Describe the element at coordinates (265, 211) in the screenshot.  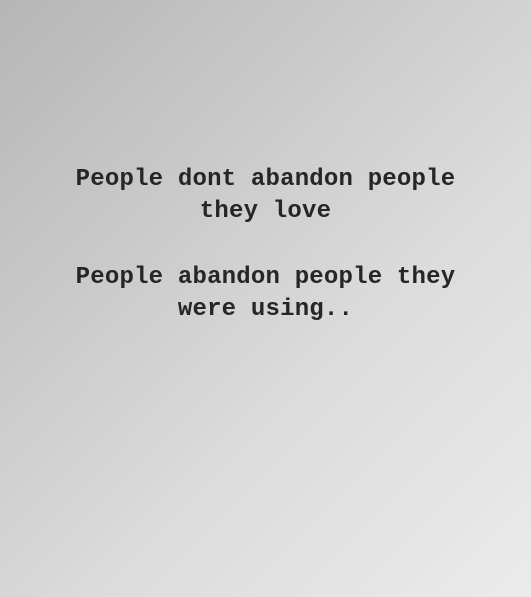
I see `quote-paragraph-1-line-2: they love` at that location.